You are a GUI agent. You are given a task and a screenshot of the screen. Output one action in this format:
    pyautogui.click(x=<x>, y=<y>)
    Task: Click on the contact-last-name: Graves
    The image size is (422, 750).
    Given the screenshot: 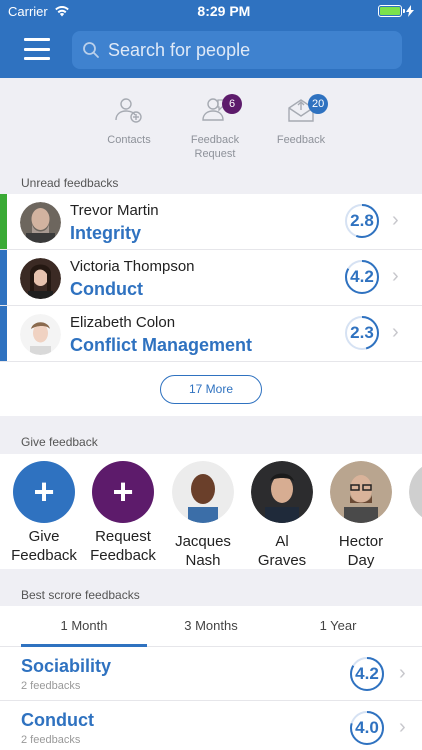 What is the action you would take?
    pyautogui.click(x=282, y=560)
    